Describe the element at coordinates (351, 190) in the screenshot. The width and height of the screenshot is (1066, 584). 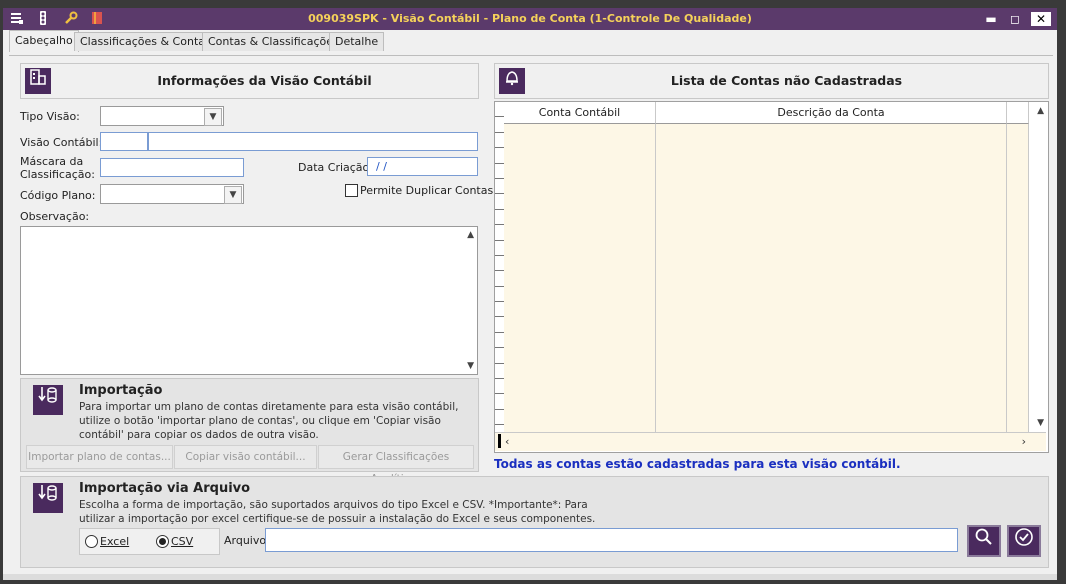
I see `permite-duplicar-checkbox` at that location.